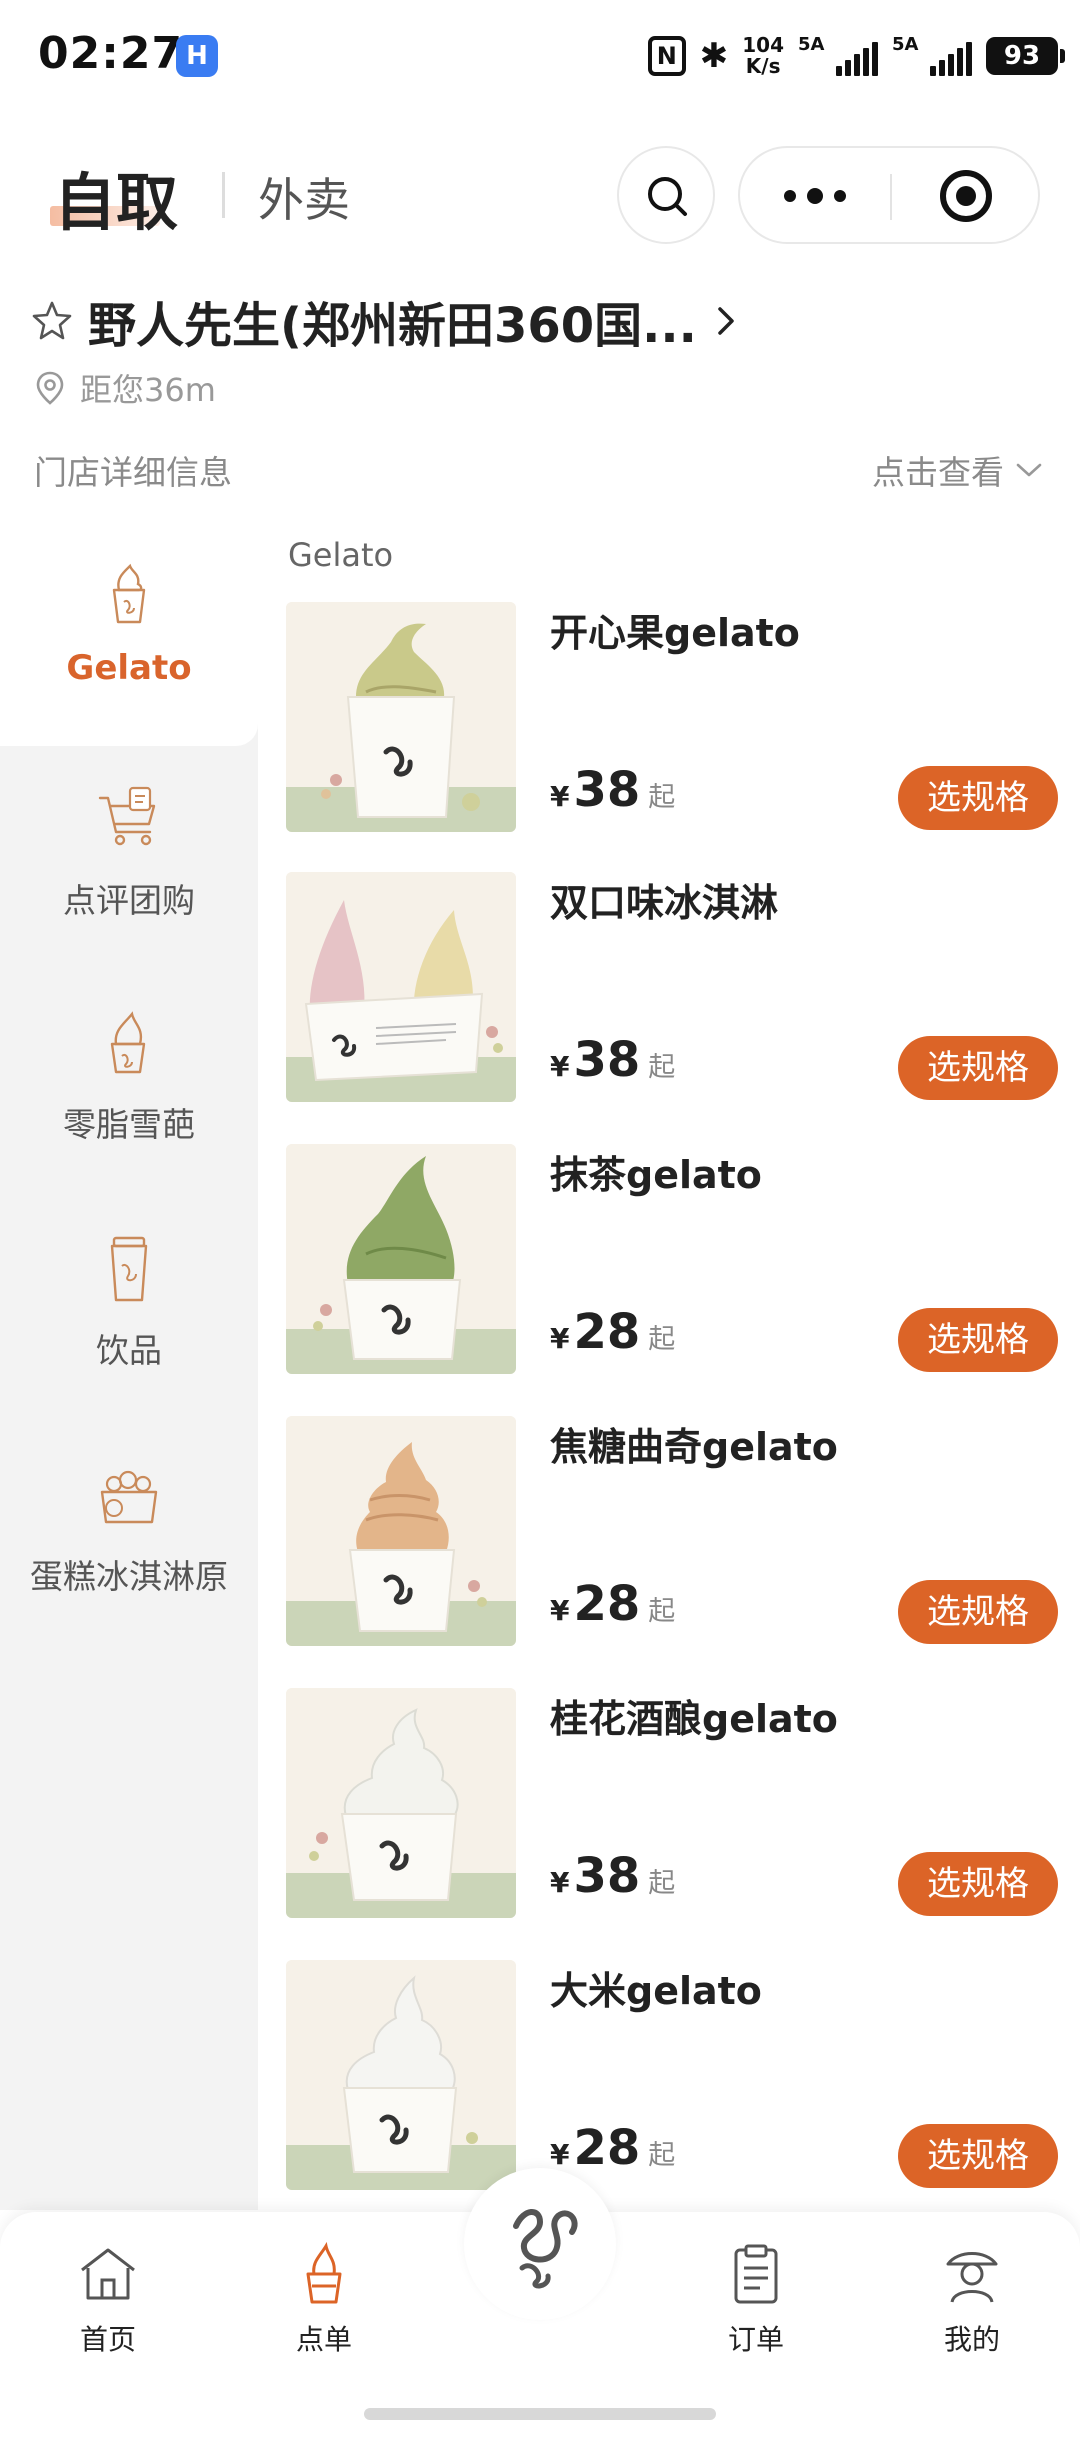 This screenshot has height=2444, width=1080. I want to click on sidebar-item-label: 点评团购, so click(129, 900).